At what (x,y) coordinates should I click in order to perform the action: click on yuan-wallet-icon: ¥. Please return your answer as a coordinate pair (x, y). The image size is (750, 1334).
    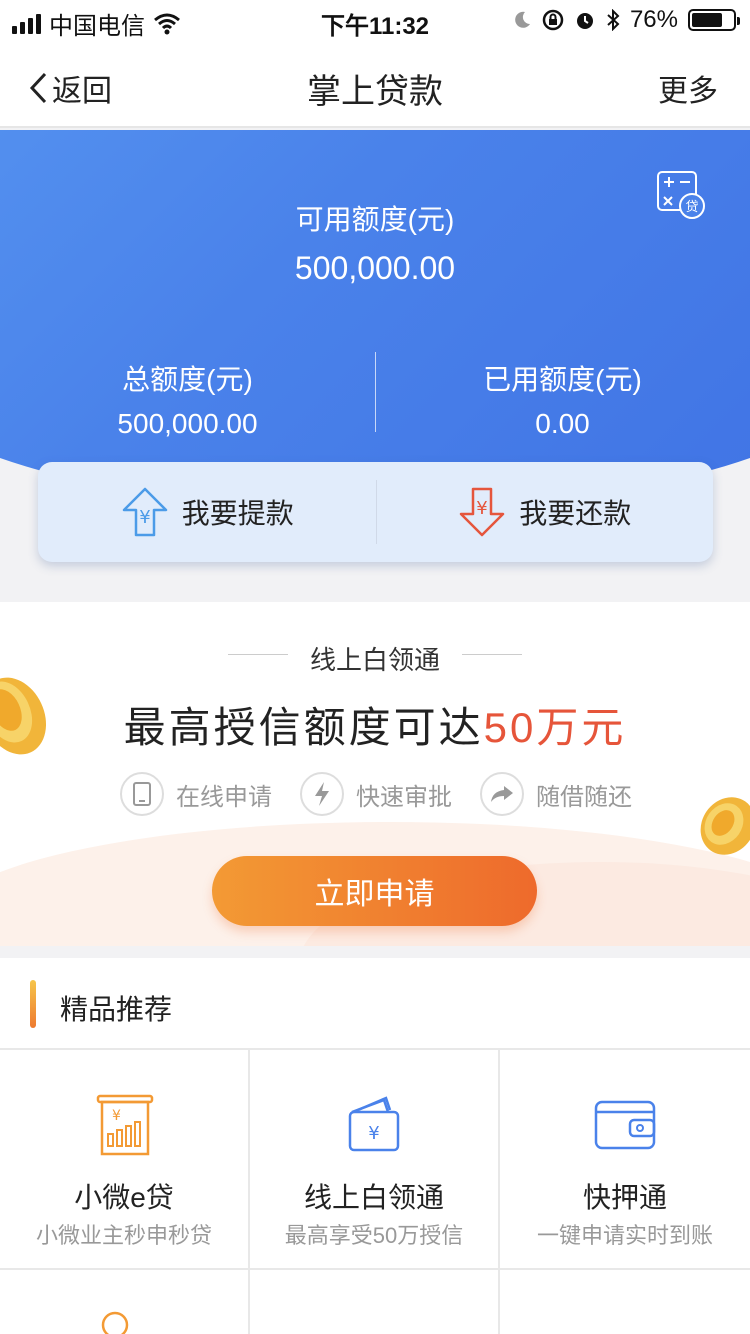
    Looking at the image, I should click on (374, 1124).